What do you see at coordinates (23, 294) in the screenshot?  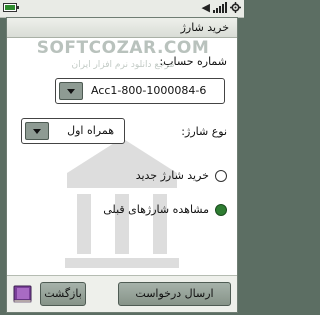 I see `book-icon` at bounding box center [23, 294].